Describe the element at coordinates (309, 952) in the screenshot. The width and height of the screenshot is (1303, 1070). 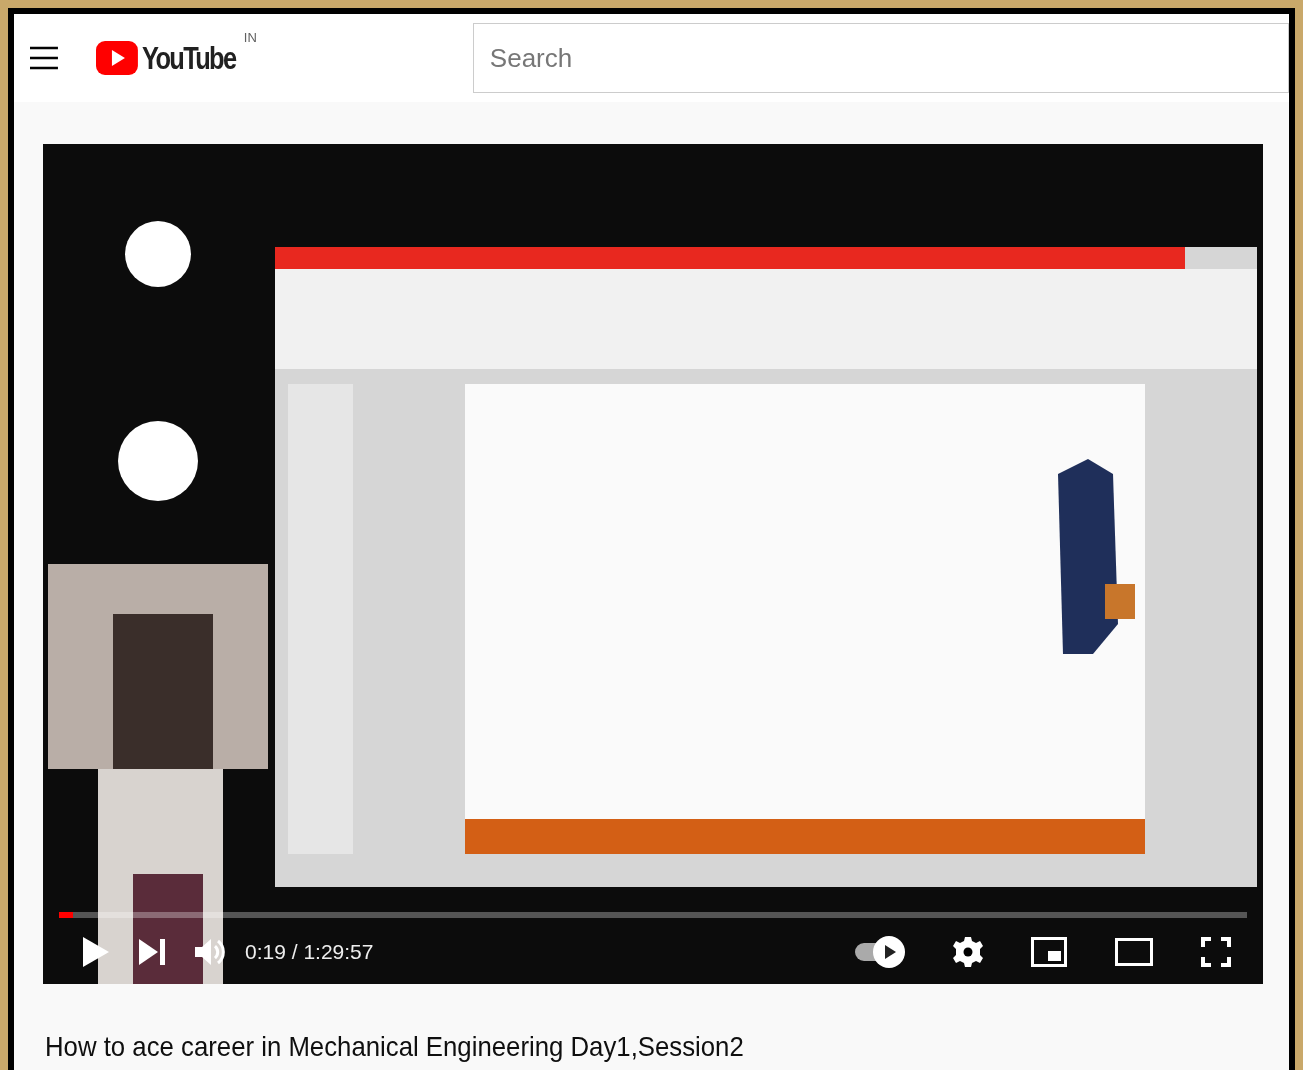
I see `time-display: 0:19 / 1:29:57` at that location.